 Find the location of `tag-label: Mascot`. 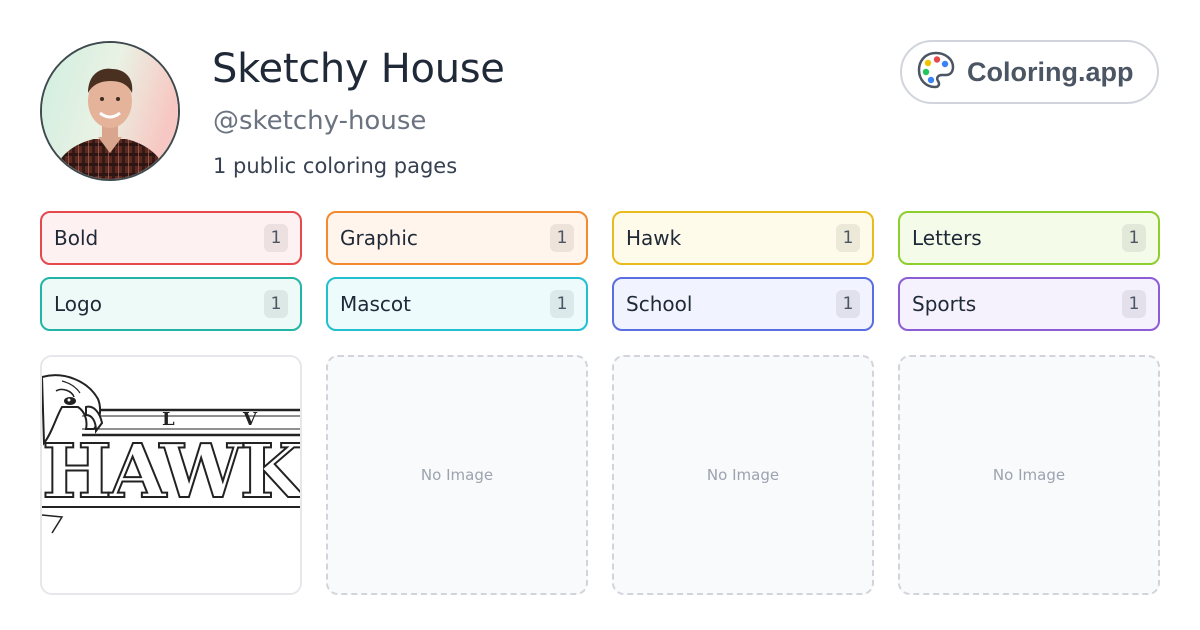

tag-label: Mascot is located at coordinates (376, 304).